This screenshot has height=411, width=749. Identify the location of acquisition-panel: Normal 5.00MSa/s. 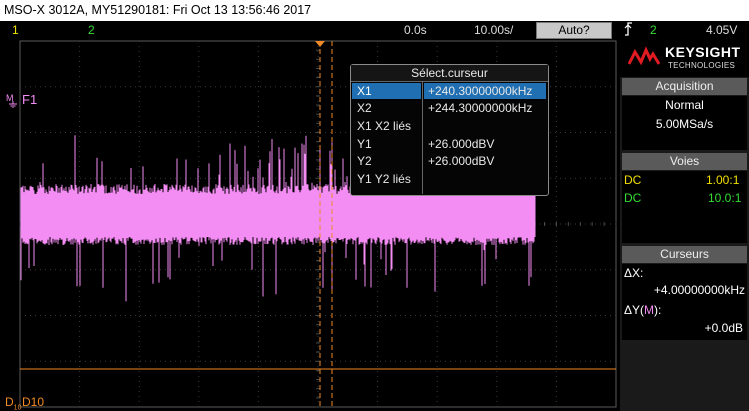
(684, 123).